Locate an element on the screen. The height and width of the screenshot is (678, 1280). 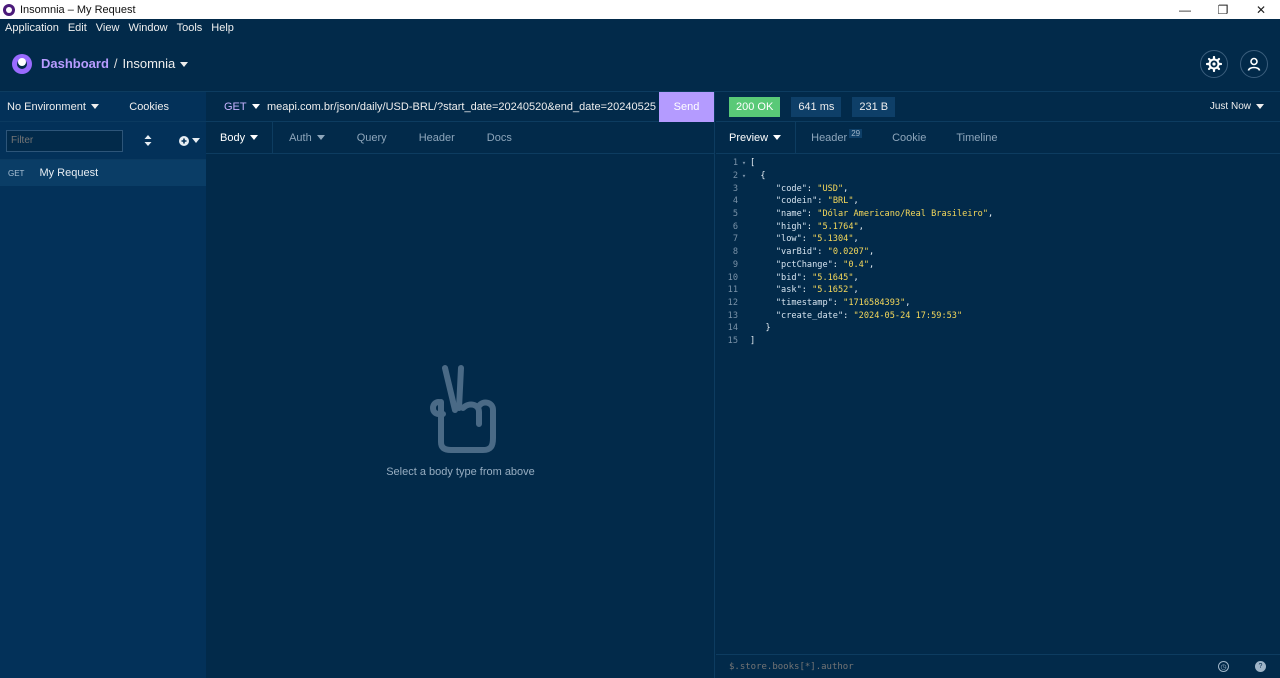
tab-cookie: Cookie is located at coordinates (909, 138).